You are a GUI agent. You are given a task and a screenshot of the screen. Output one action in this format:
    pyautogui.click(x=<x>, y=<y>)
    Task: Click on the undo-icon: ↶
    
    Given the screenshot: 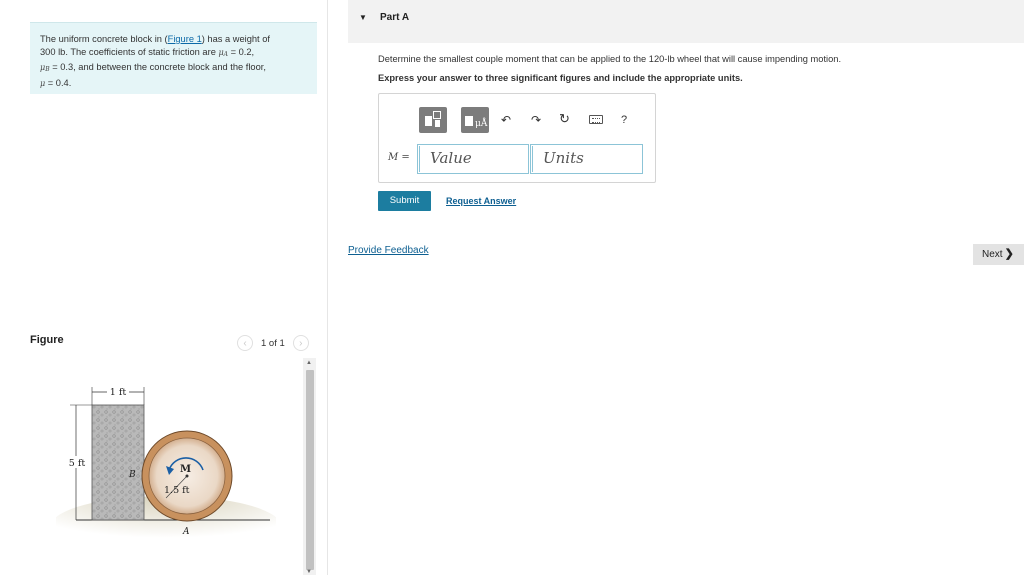 What is the action you would take?
    pyautogui.click(x=506, y=120)
    